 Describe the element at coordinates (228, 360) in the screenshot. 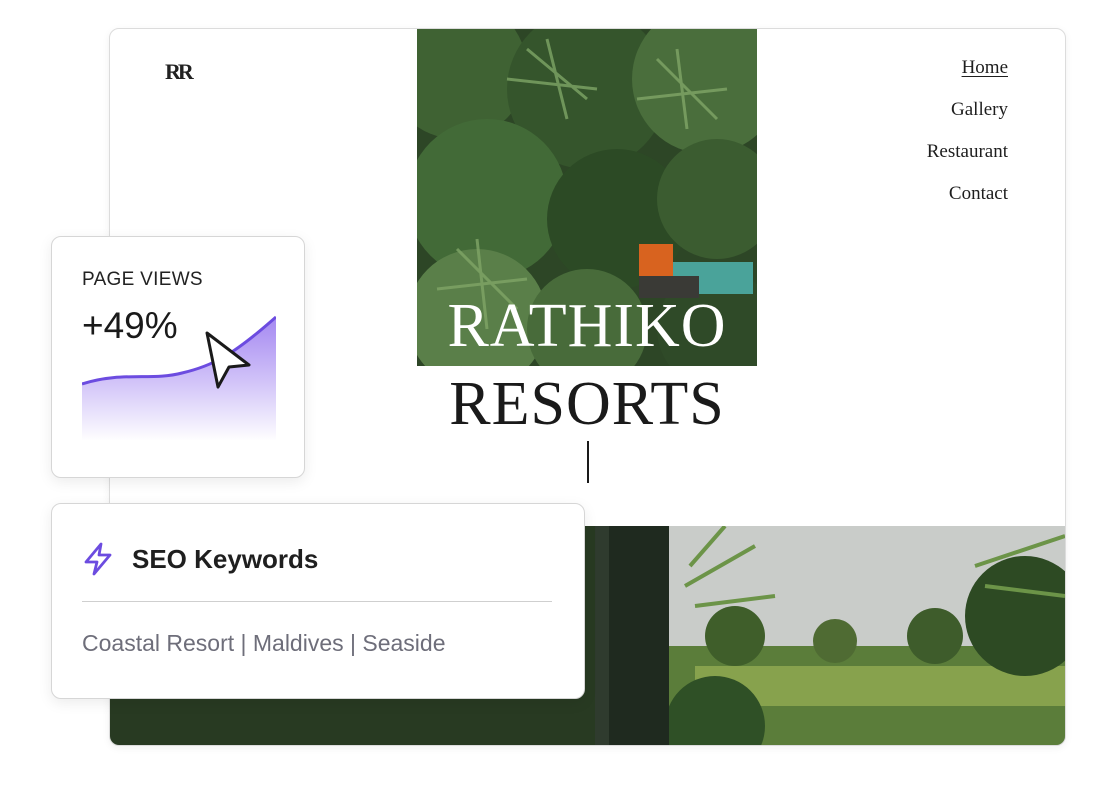

I see `pointer-cursor-icon` at that location.